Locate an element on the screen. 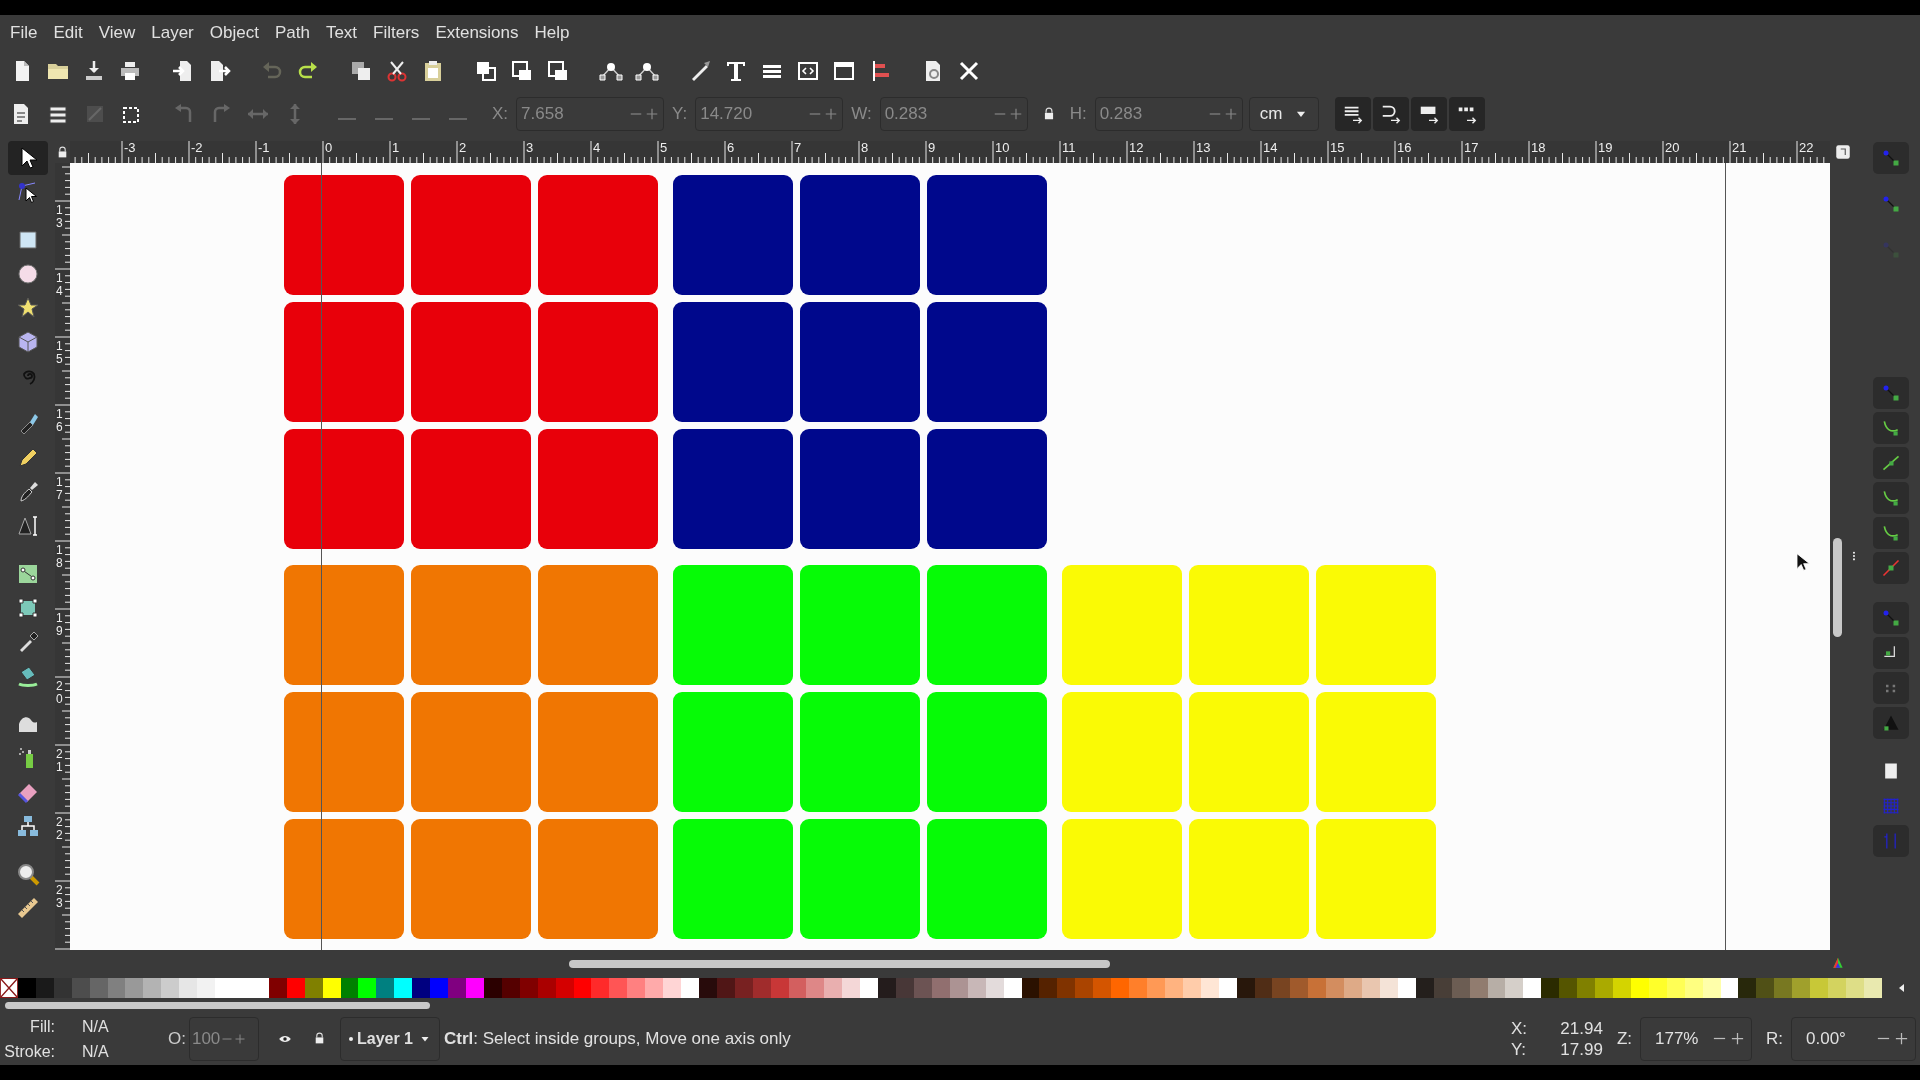 This screenshot has height=1080, width=1920. ruler-label: -3 is located at coordinates (130, 148).